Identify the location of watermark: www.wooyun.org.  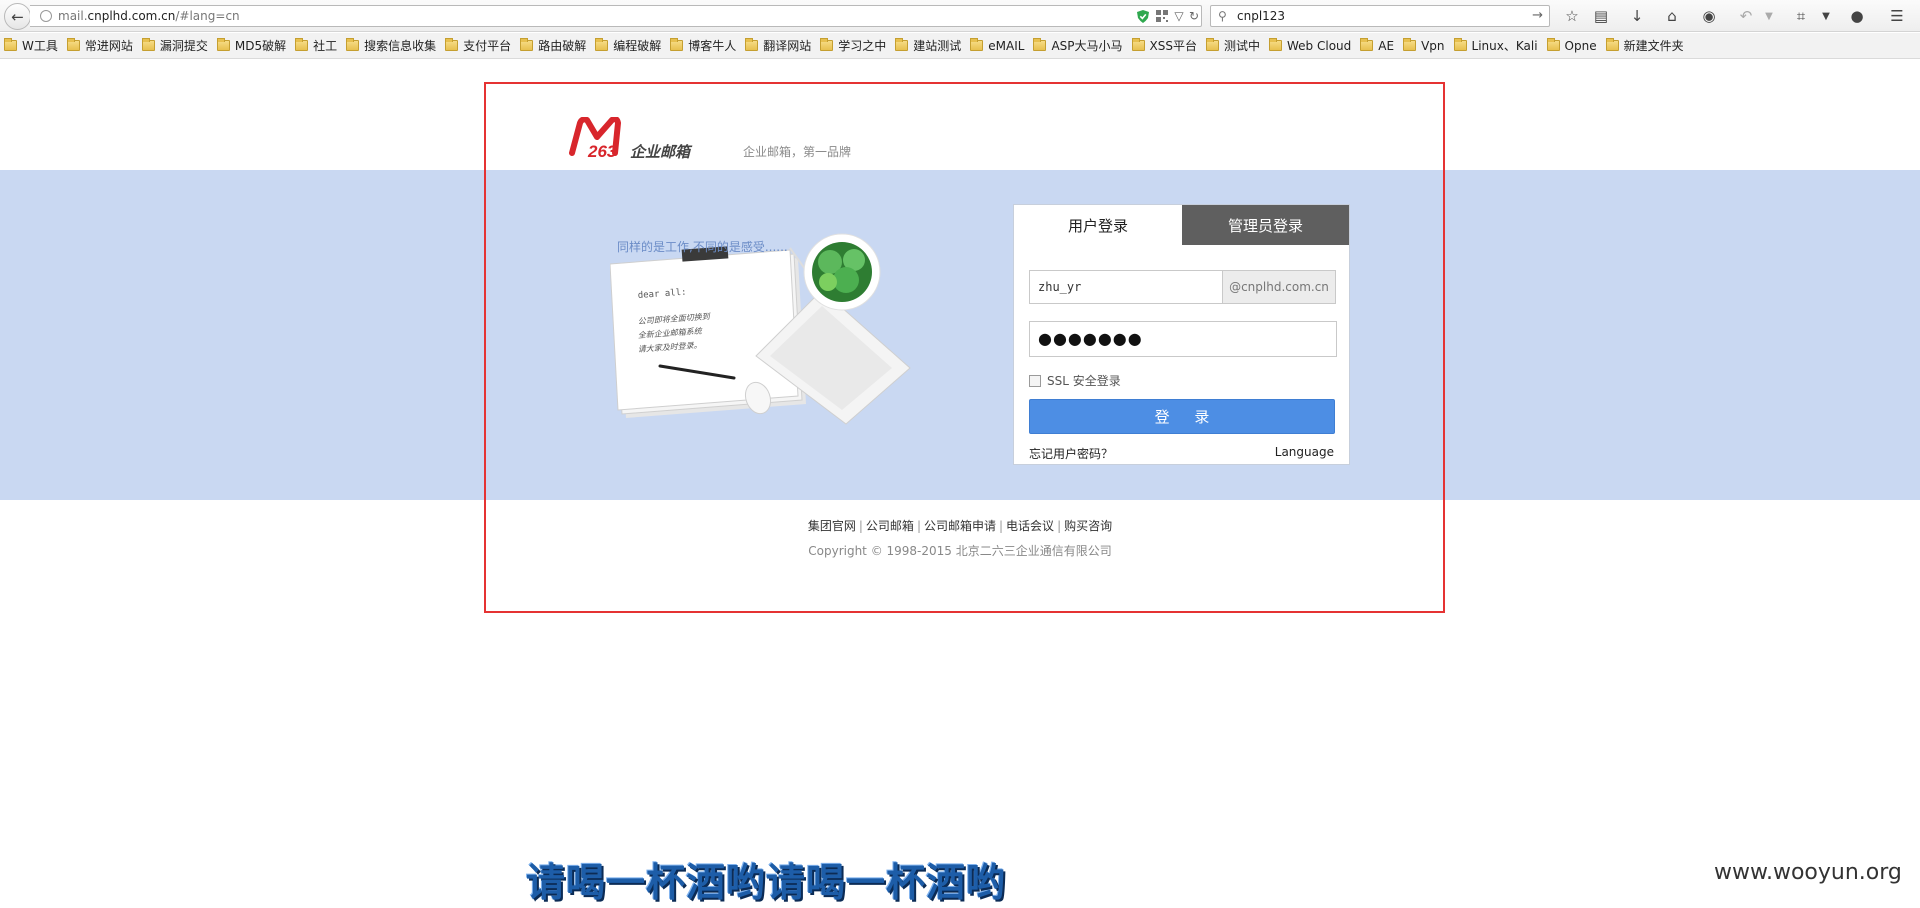
(1808, 872).